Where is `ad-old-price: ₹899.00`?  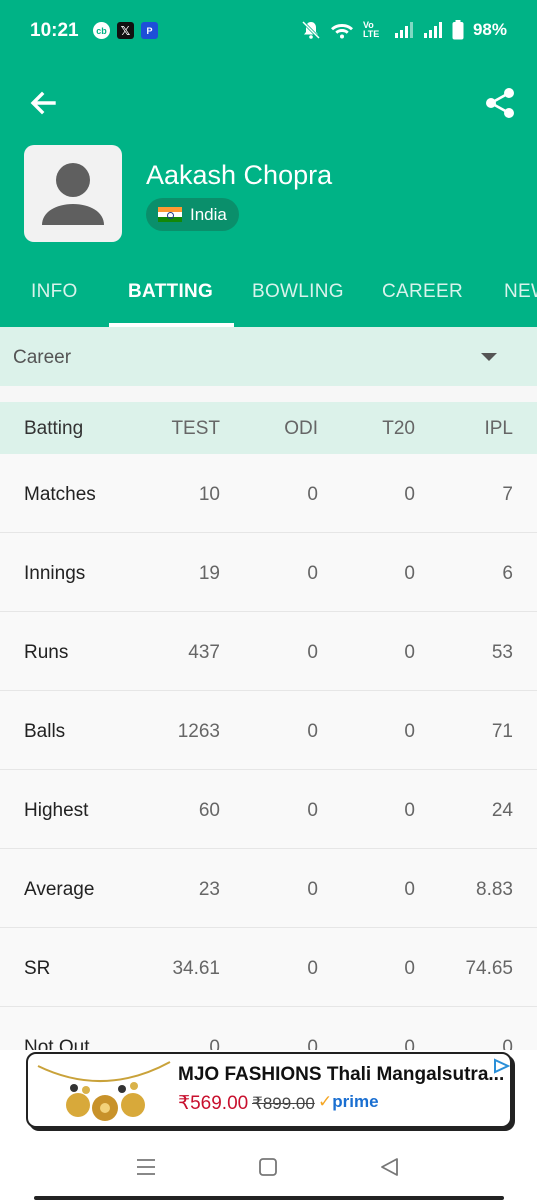 ad-old-price: ₹899.00 is located at coordinates (283, 1103).